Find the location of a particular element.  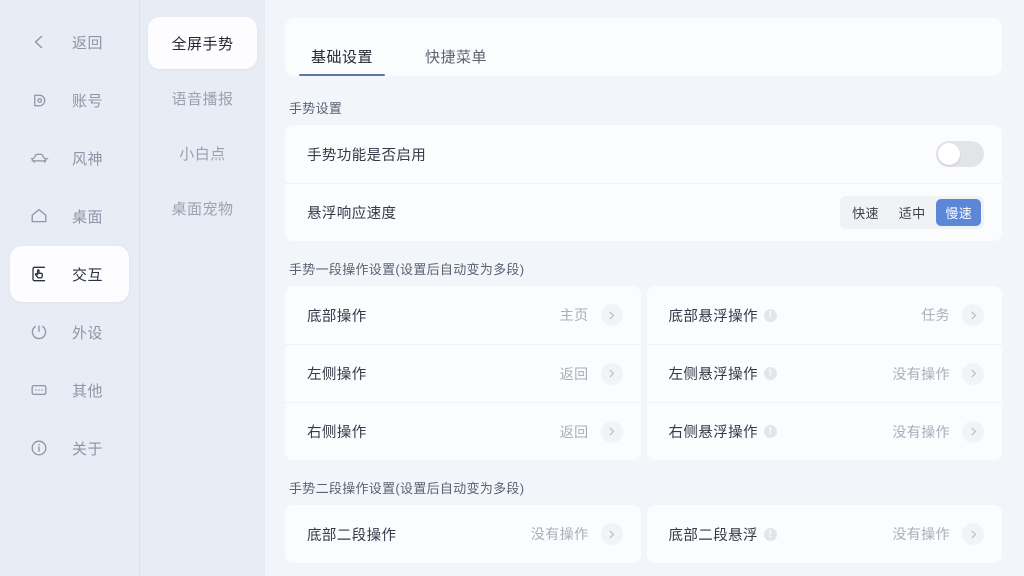

tab-basic-settings: 基础设置 is located at coordinates (342, 61).